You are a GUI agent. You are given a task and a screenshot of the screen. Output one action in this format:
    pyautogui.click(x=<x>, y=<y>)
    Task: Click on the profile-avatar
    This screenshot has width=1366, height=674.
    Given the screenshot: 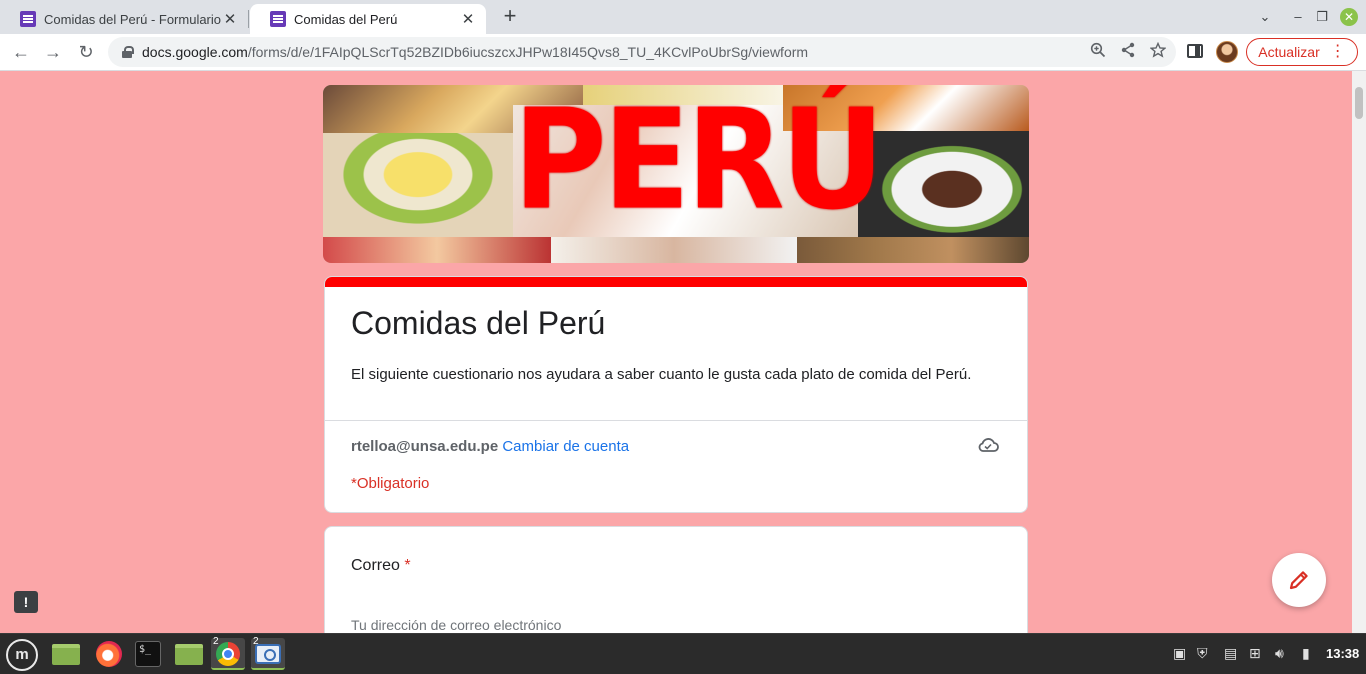 What is the action you would take?
    pyautogui.click(x=1227, y=52)
    